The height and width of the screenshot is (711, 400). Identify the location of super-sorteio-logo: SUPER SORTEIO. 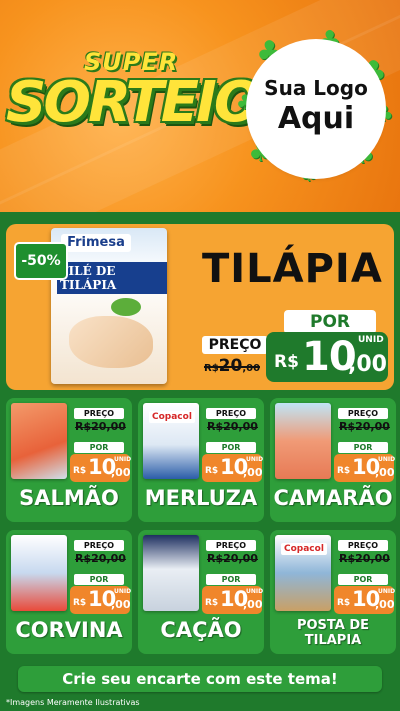
(133, 105).